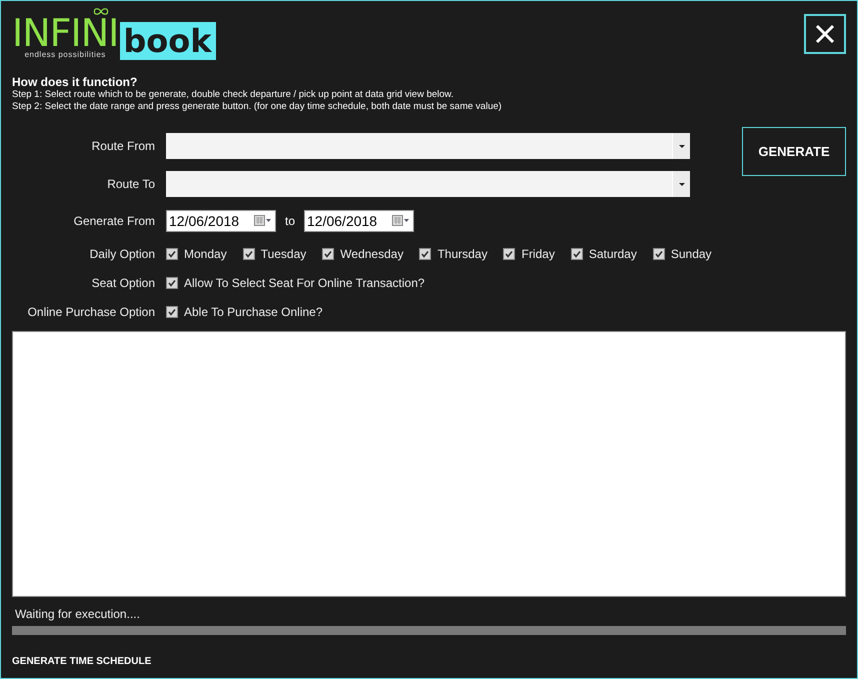  Describe the element at coordinates (429, 95) in the screenshot. I see `help-step: Step 1: Select route which to be generate, double check departure / pick up point at data grid view below.` at that location.